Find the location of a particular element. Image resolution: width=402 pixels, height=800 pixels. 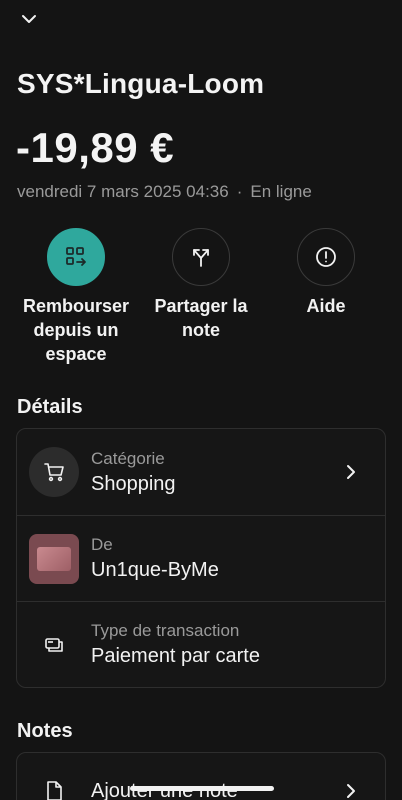

transaction-date: vendredi 7 mars 2025 04:36 is located at coordinates (123, 191).